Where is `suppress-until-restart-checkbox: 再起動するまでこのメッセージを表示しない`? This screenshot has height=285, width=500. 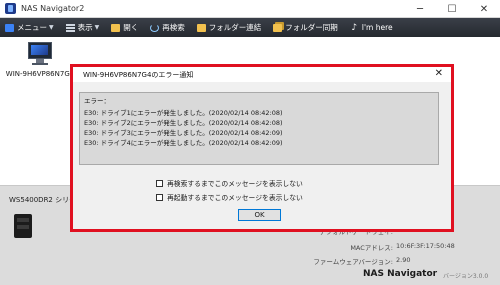
suppress-until-restart-checkbox: 再起動するまでこのメッセージを表示しない is located at coordinates (229, 197).